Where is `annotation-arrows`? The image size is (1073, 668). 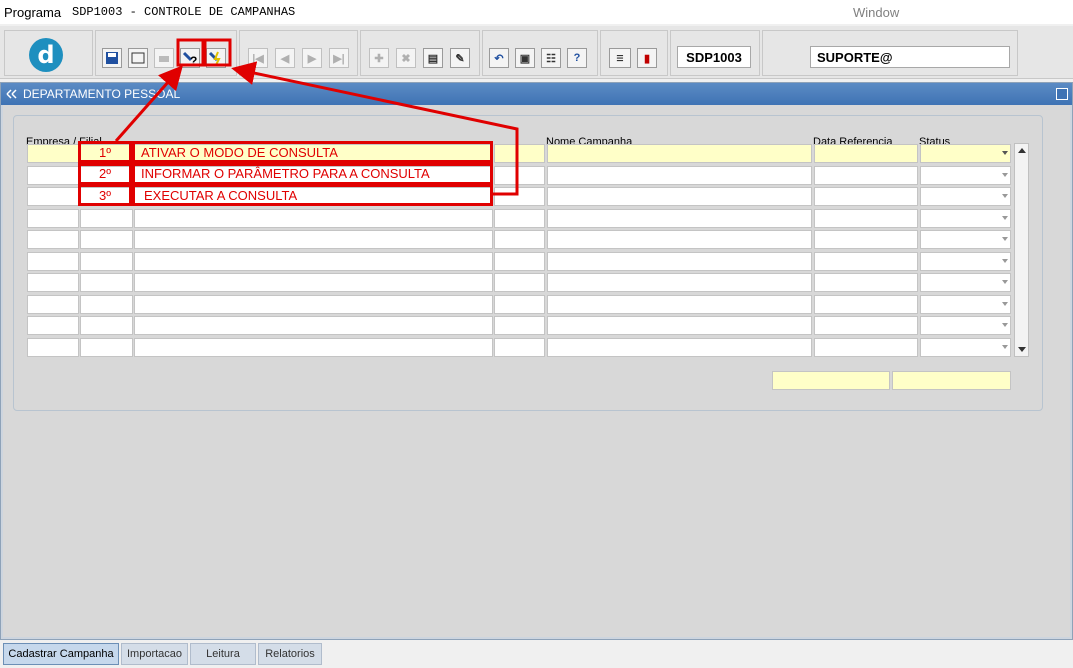
annotation-arrows is located at coordinates (316, 117).